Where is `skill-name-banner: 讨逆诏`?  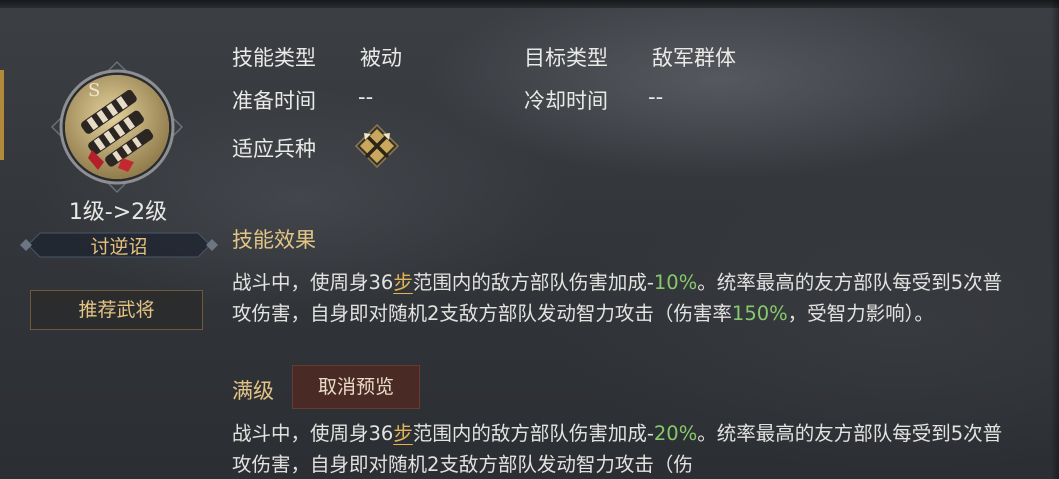
skill-name-banner: 讨逆诏 is located at coordinates (119, 245).